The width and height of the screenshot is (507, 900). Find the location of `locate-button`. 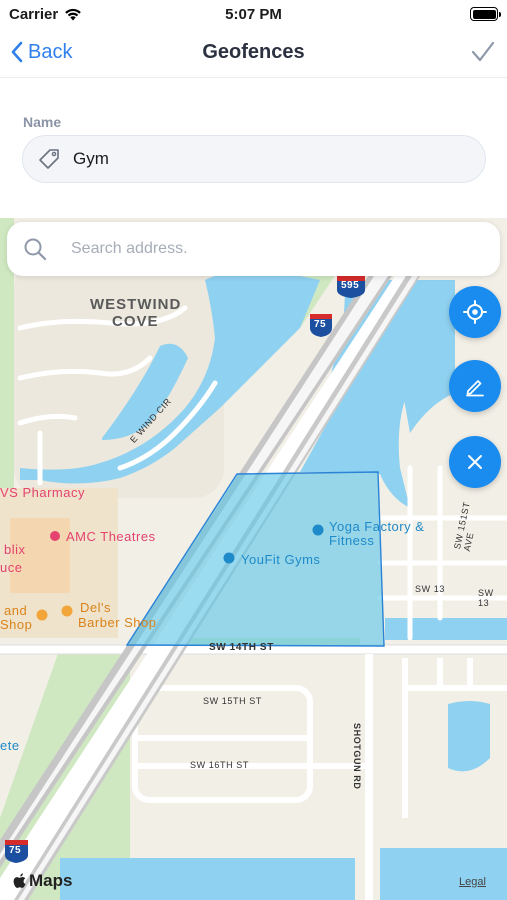

locate-button is located at coordinates (475, 312).